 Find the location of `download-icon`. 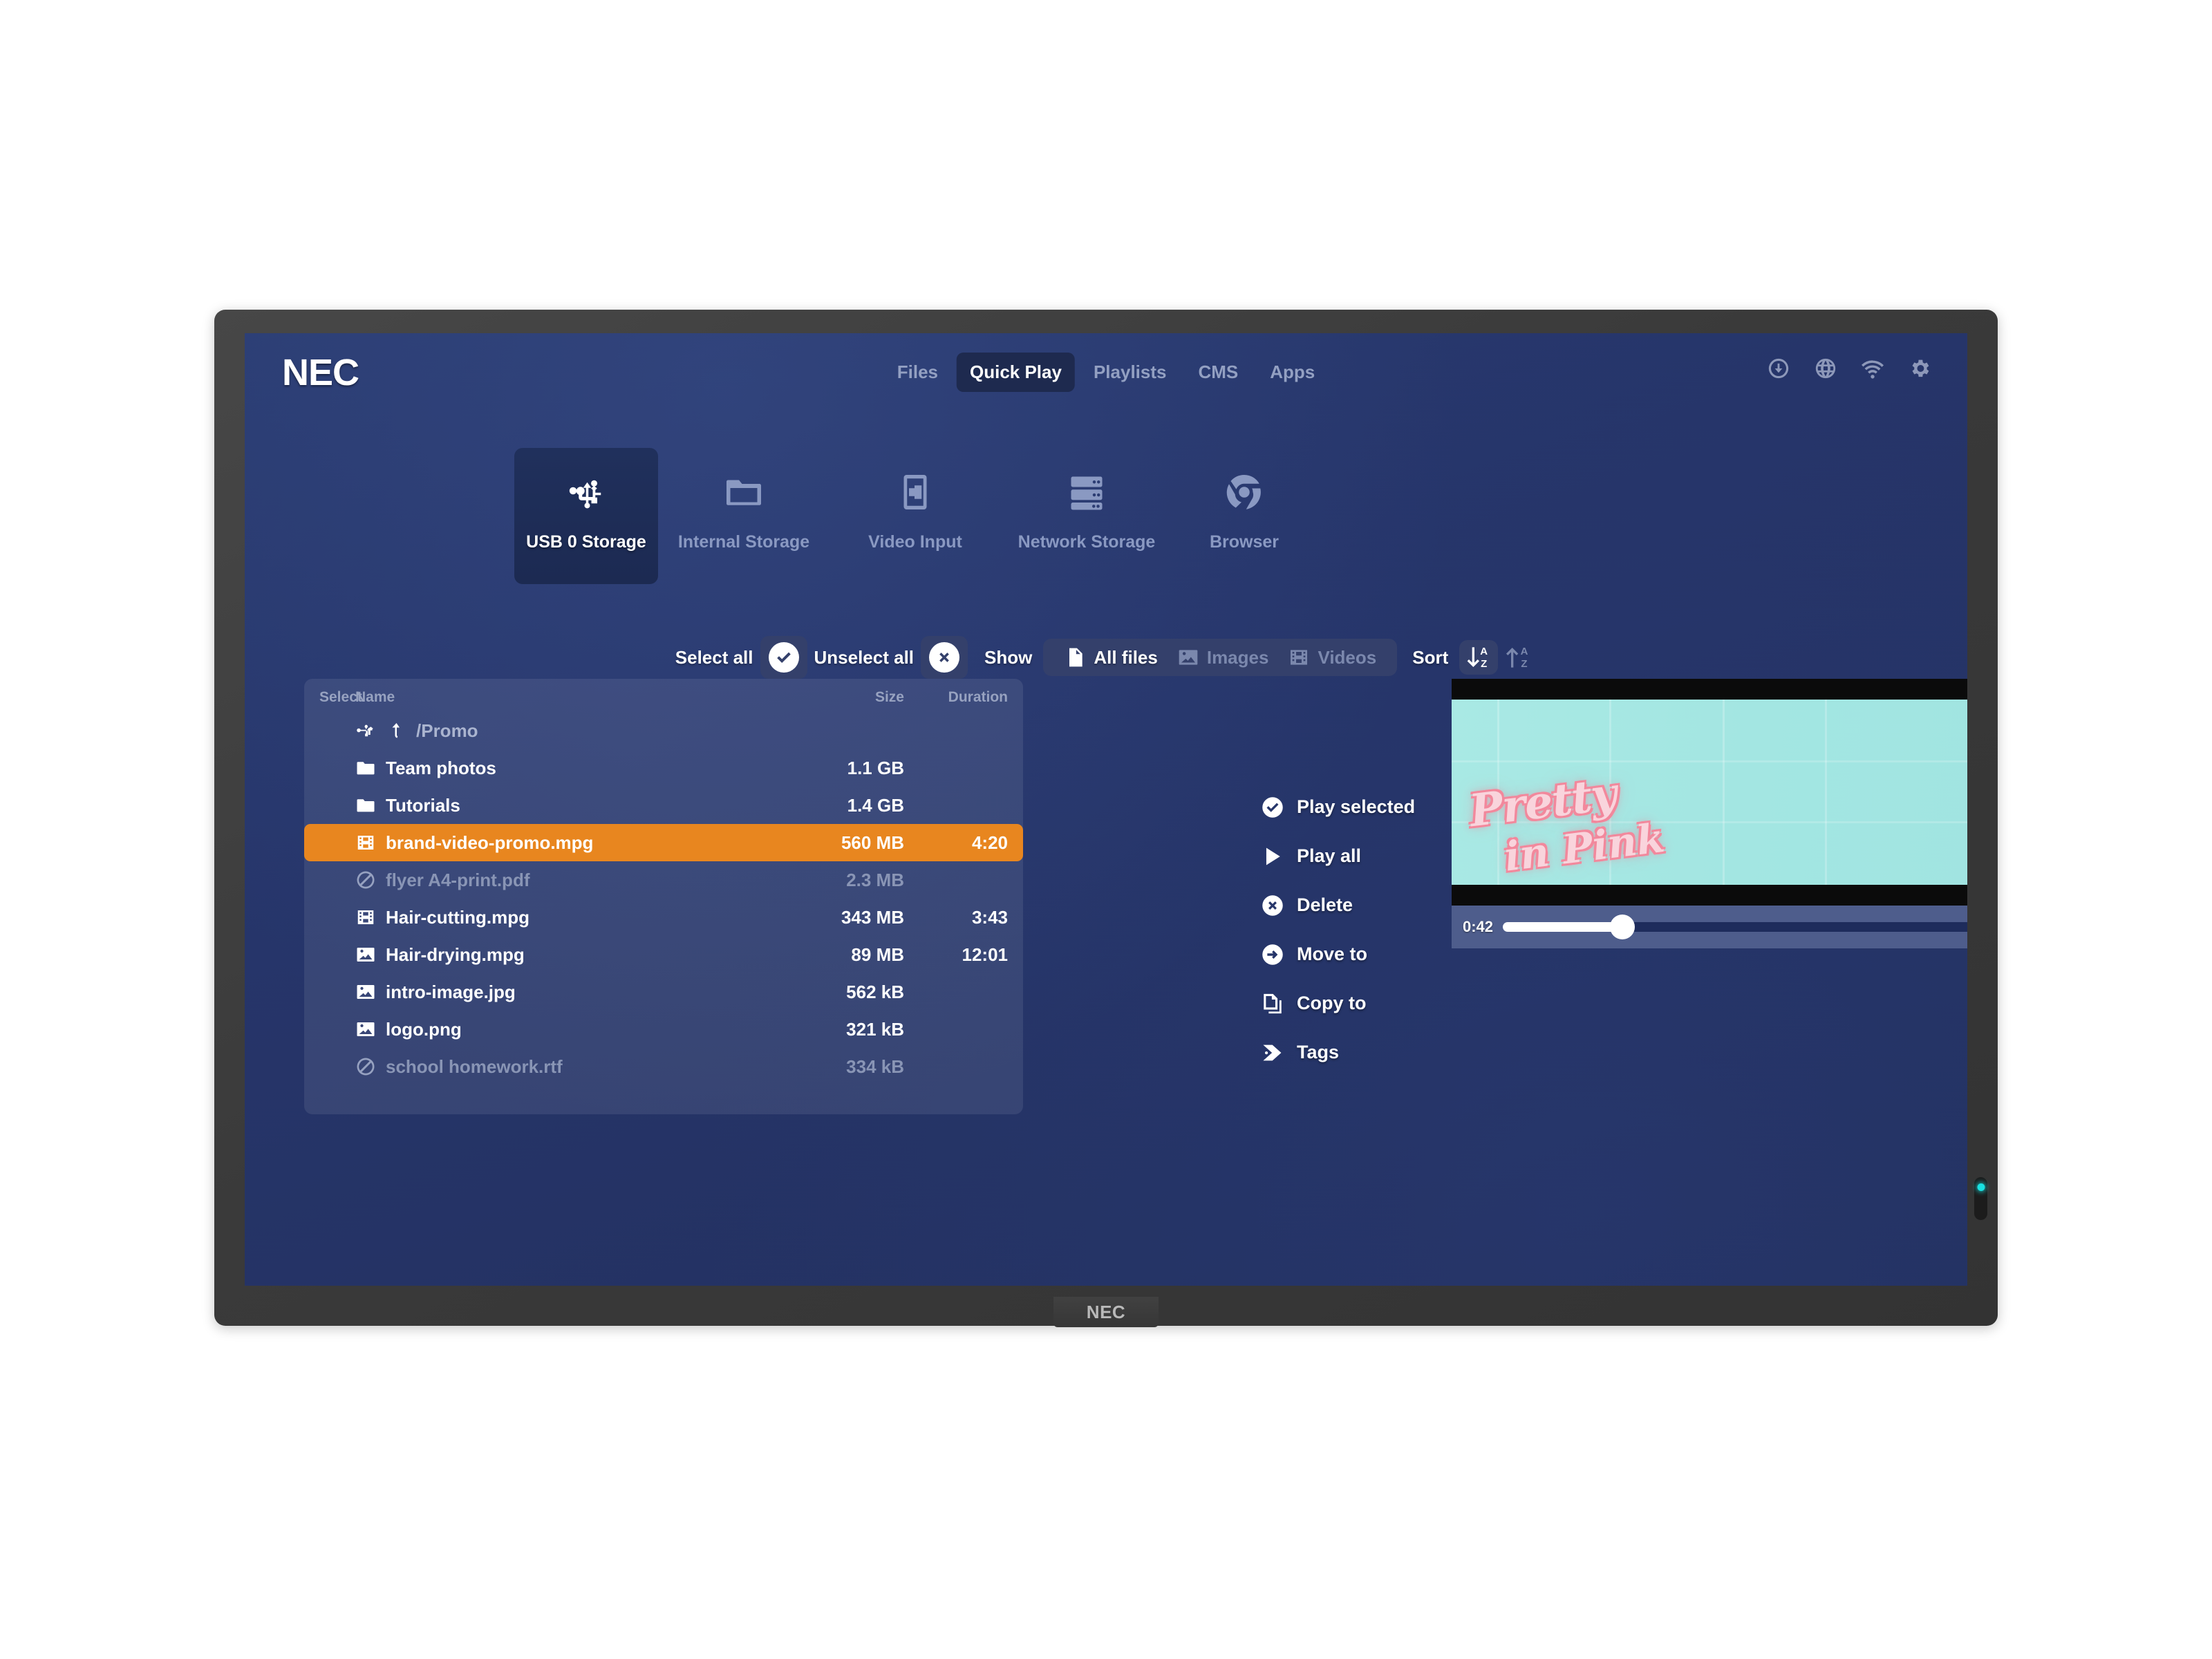

download-icon is located at coordinates (1779, 368).